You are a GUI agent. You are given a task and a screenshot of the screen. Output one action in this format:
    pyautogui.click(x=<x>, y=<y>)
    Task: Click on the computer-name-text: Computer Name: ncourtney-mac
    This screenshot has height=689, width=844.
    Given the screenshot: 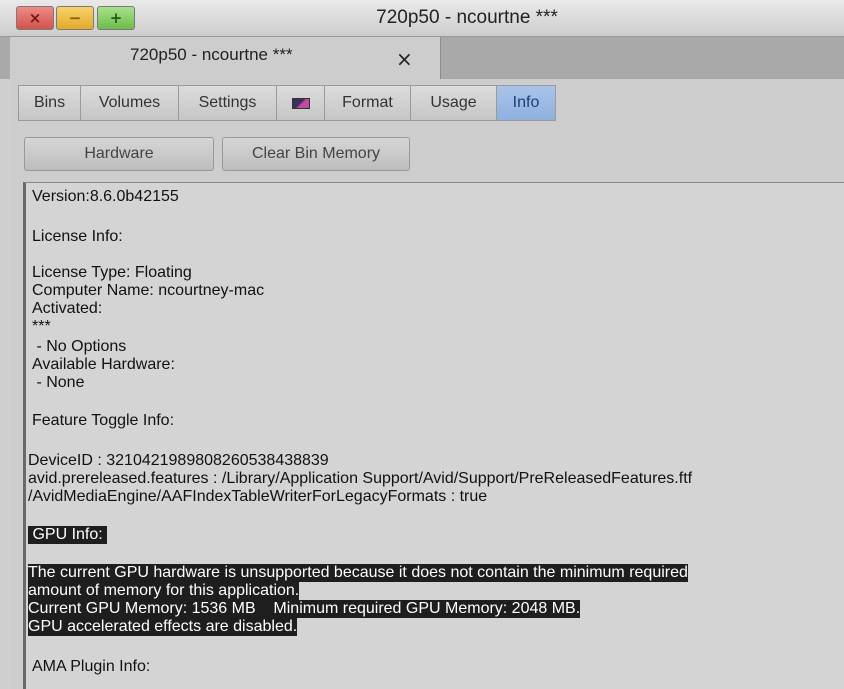 What is the action you would take?
    pyautogui.click(x=148, y=290)
    